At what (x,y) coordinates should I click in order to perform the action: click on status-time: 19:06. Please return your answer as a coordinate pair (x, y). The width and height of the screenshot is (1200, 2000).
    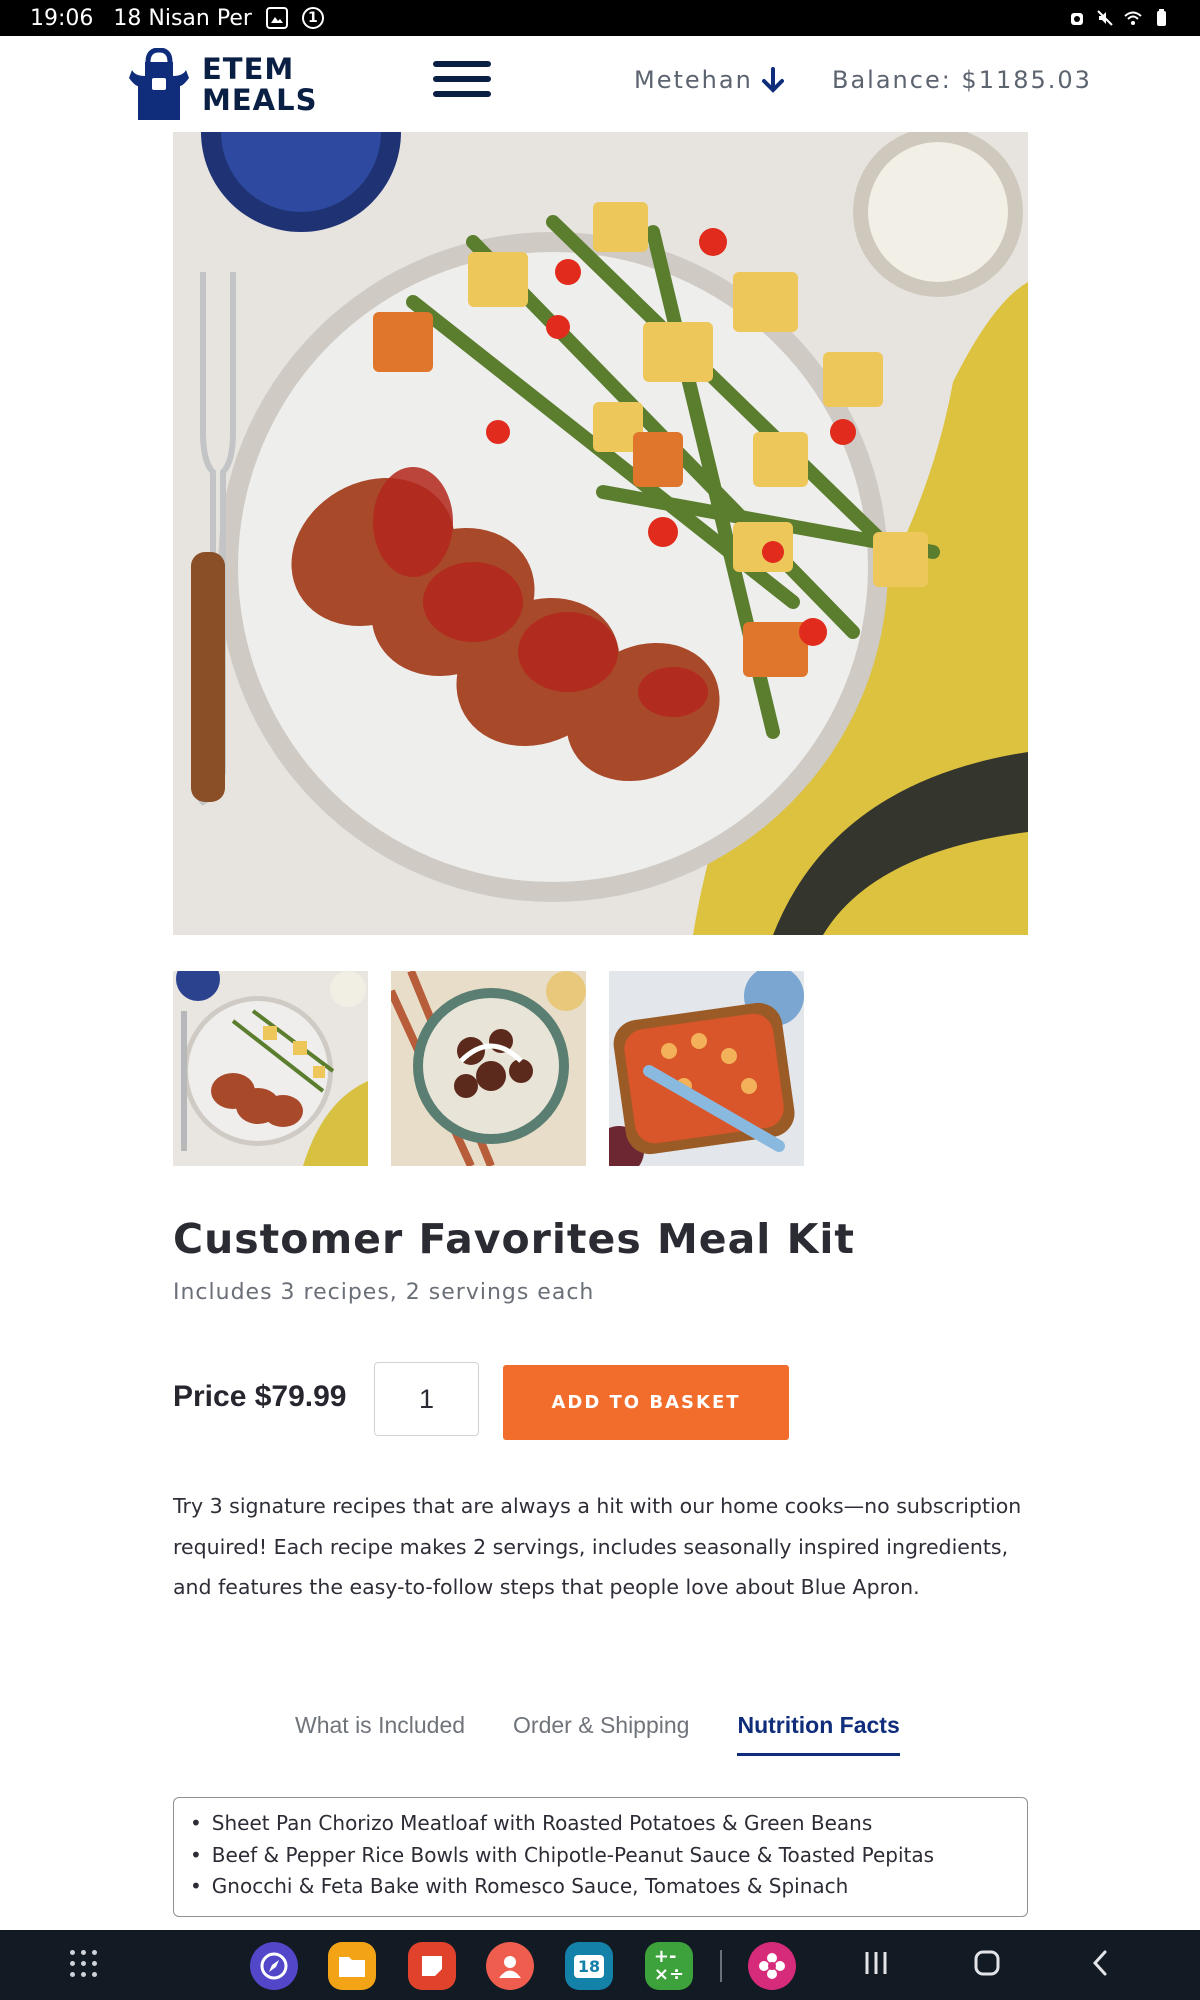
    Looking at the image, I should click on (62, 18).